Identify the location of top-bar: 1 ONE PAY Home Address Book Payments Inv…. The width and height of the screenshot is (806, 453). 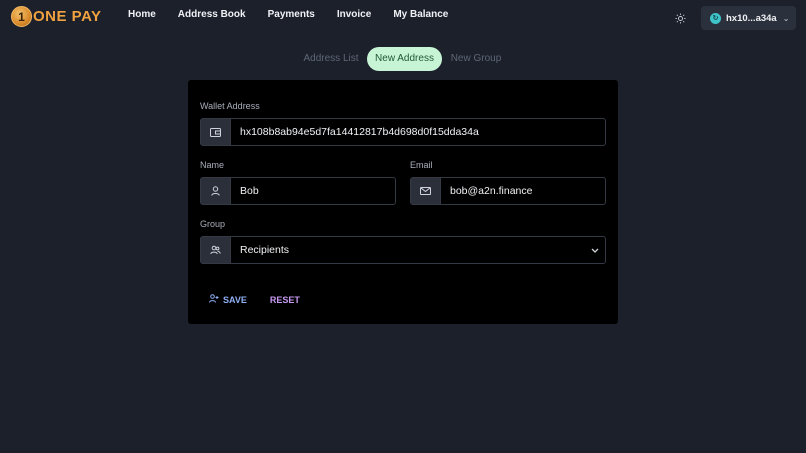
(403, 18).